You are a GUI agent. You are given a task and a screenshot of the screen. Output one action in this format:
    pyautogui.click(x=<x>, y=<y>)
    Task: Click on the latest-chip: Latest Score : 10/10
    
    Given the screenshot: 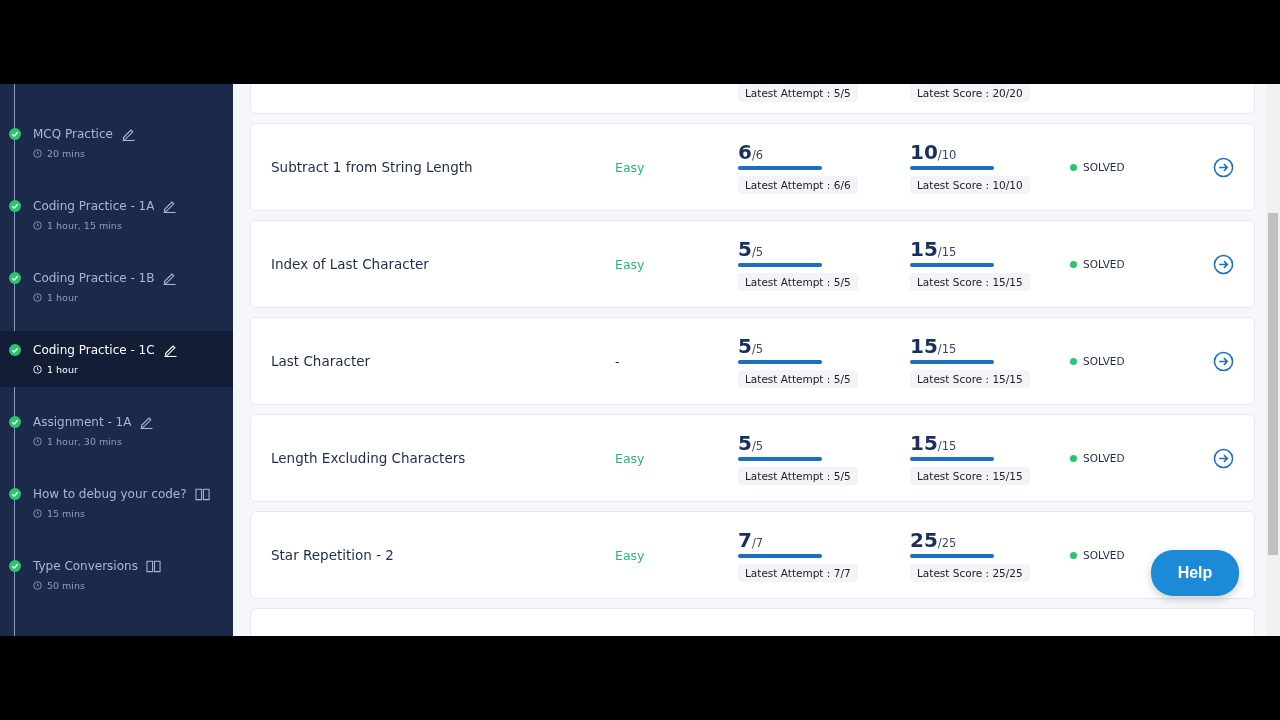 What is the action you would take?
    pyautogui.click(x=970, y=185)
    